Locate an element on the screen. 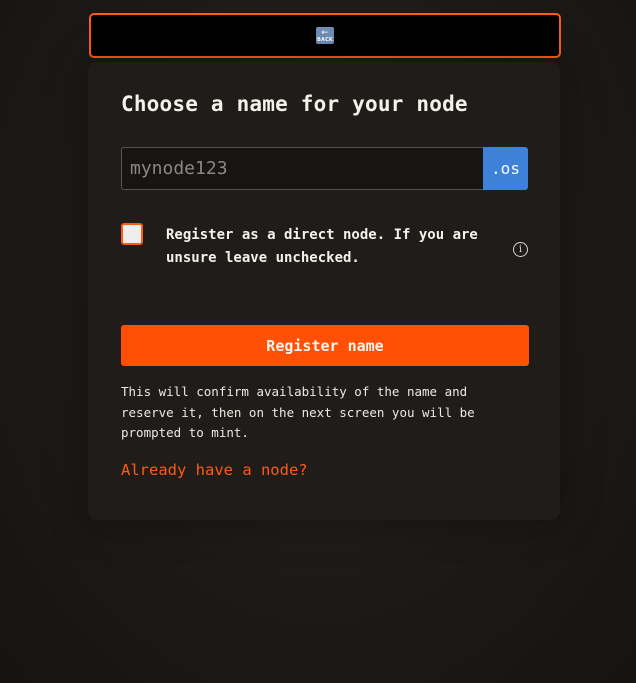 The width and height of the screenshot is (636, 683). back-arrow-icon: ← BACK is located at coordinates (325, 35).